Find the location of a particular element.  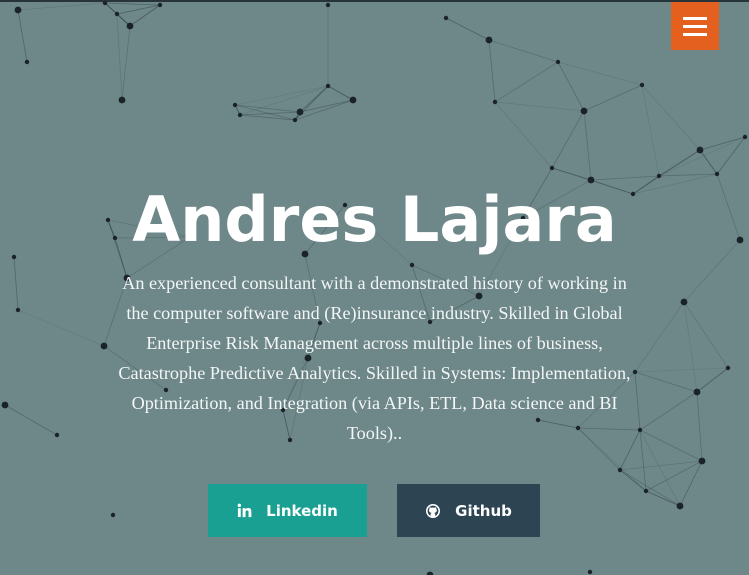

hamburger-menu-button is located at coordinates (695, 26).